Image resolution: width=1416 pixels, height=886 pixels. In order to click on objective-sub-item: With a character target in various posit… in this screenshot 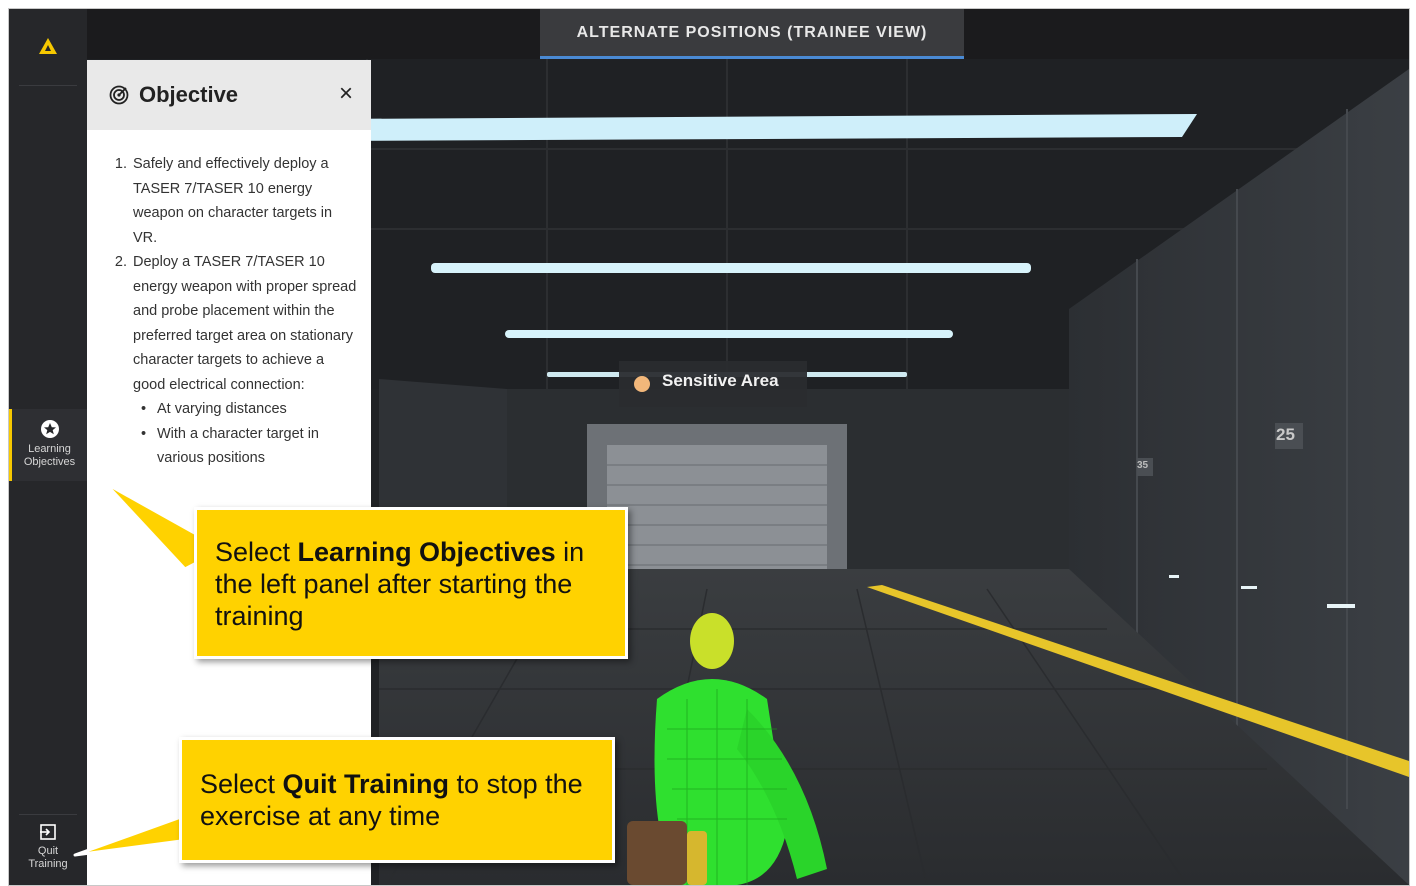, I will do `click(249, 446)`.